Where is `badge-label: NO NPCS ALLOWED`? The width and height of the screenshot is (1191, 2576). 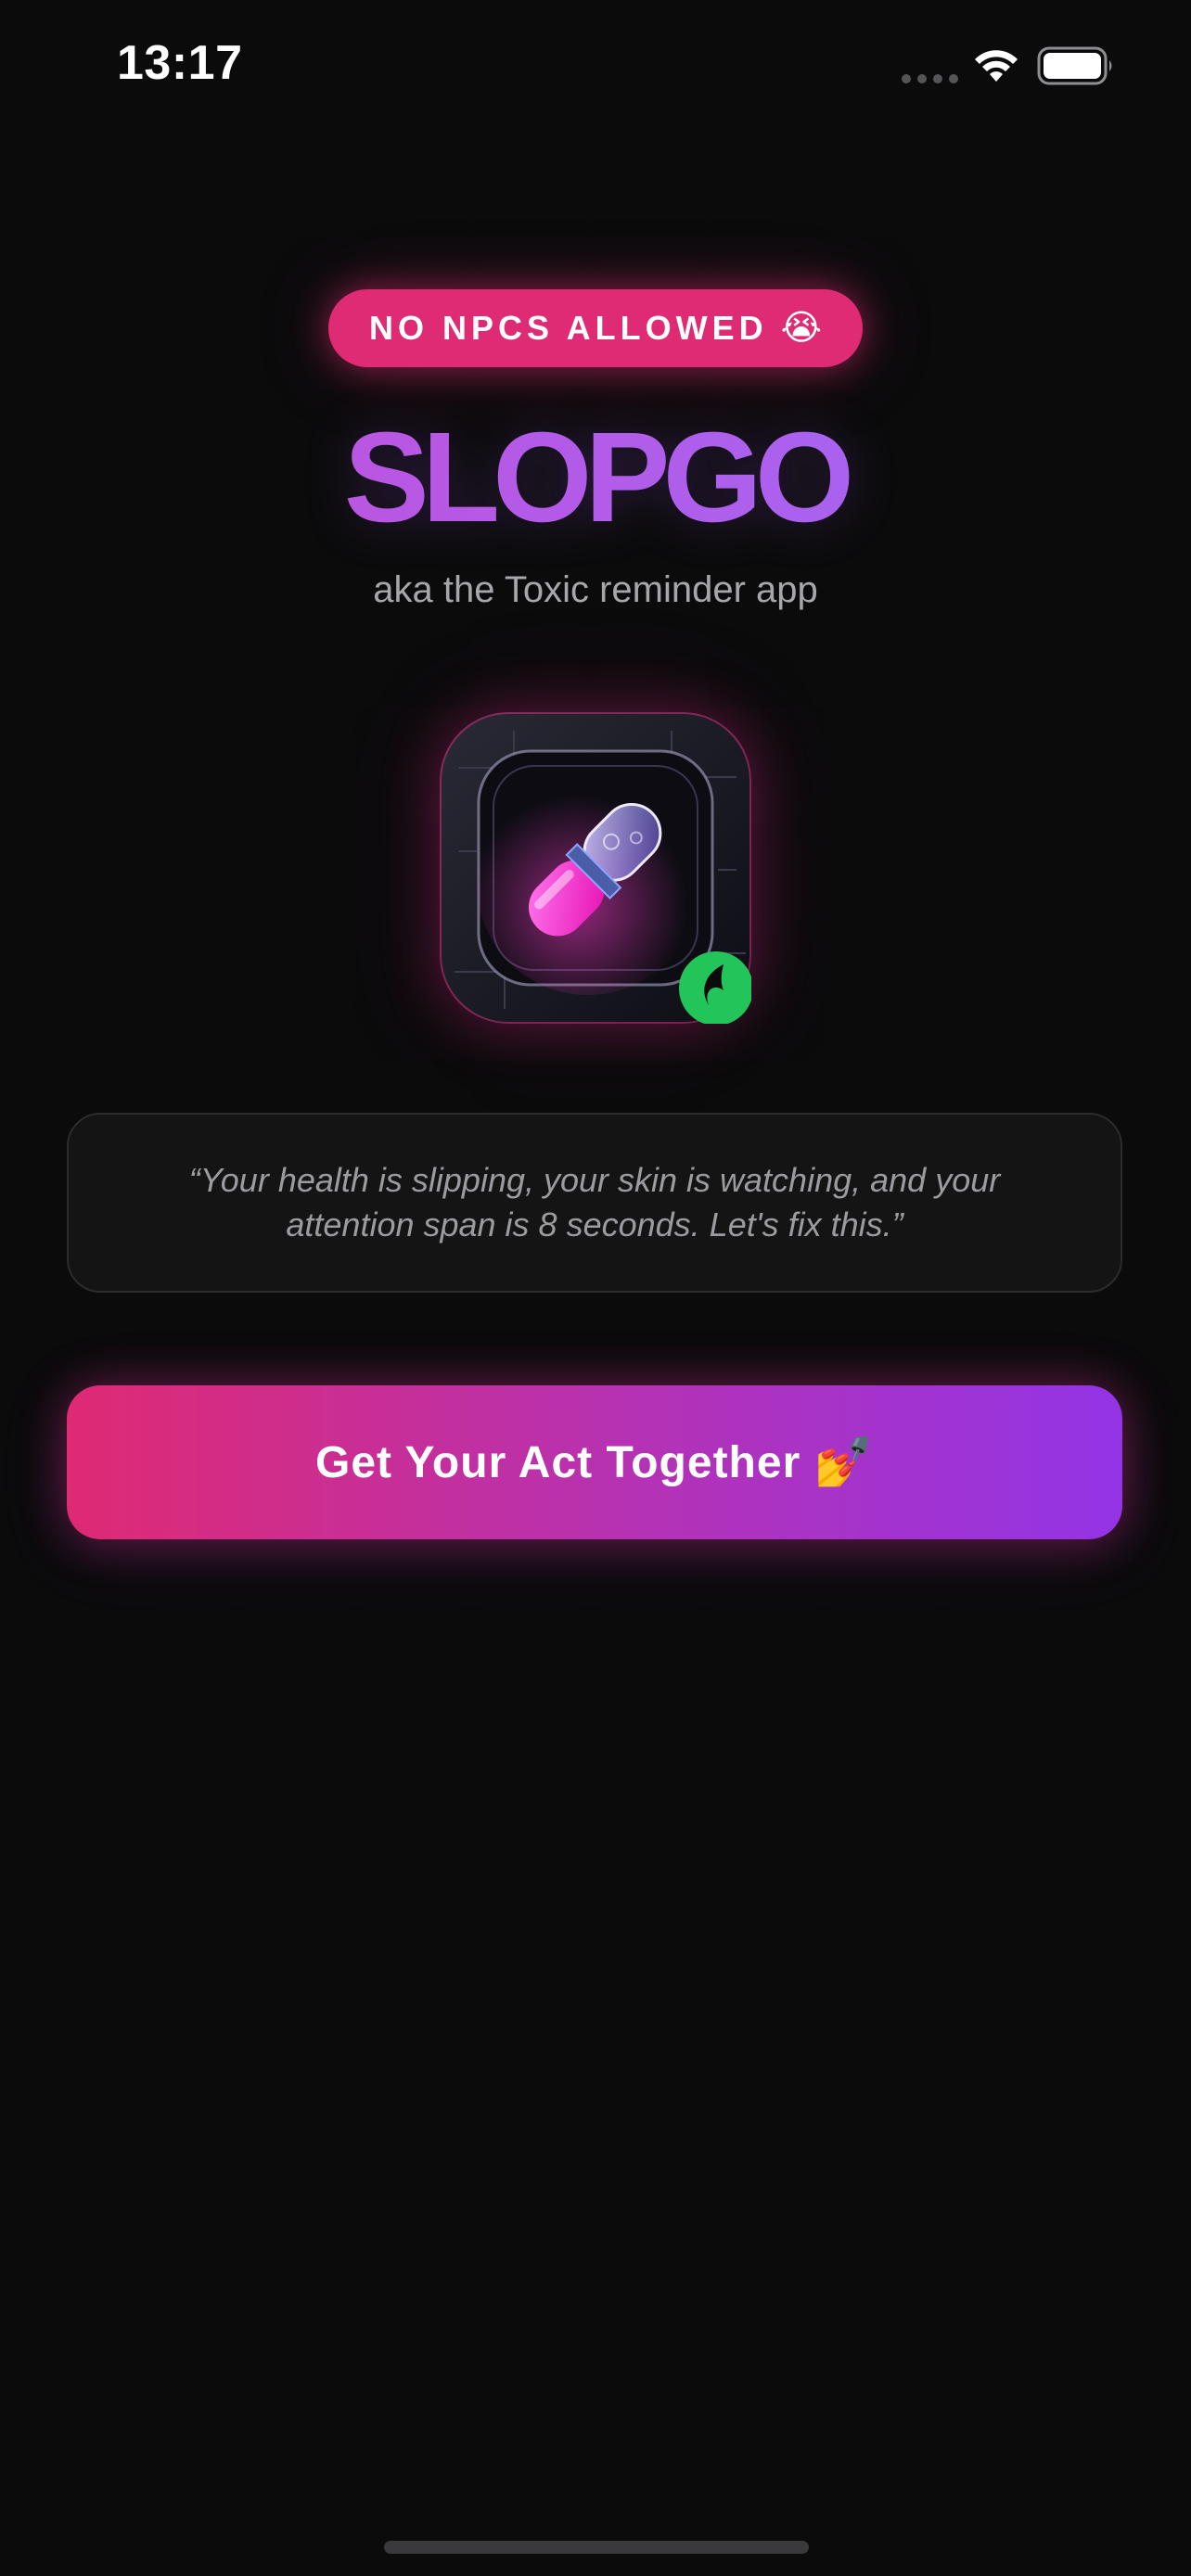 badge-label: NO NPCS ALLOWED is located at coordinates (568, 328).